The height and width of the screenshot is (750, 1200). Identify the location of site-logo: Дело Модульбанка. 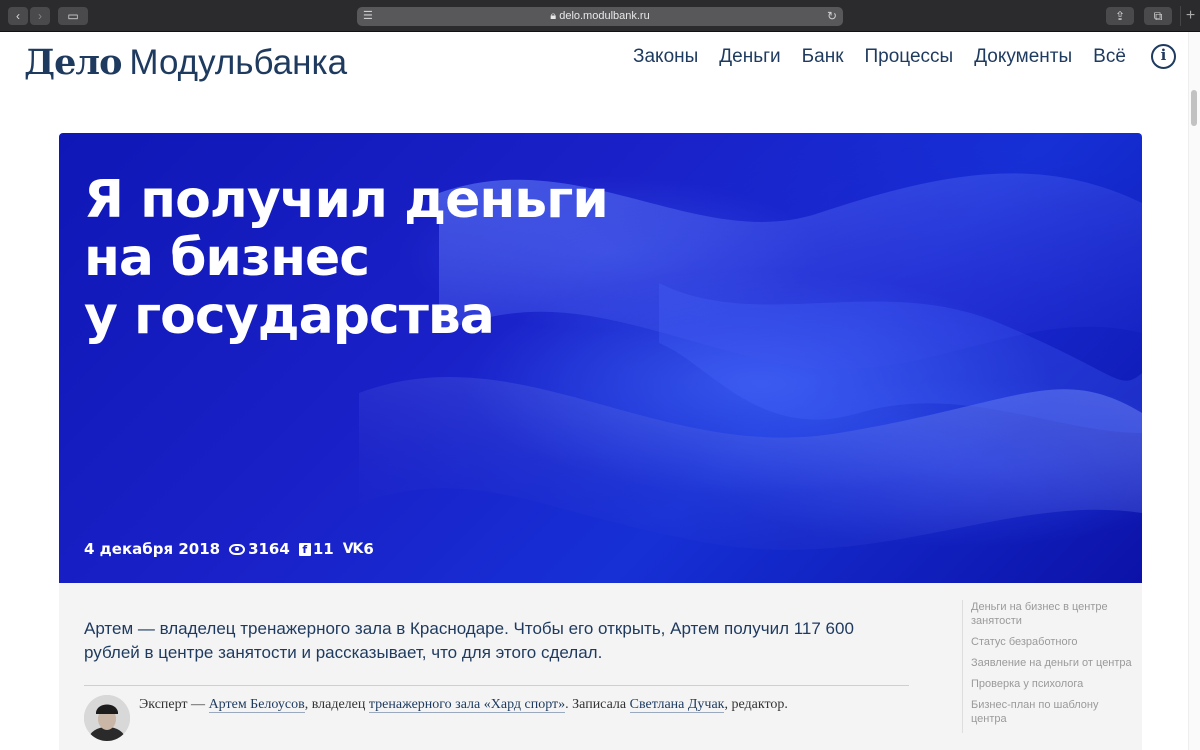
(185, 62).